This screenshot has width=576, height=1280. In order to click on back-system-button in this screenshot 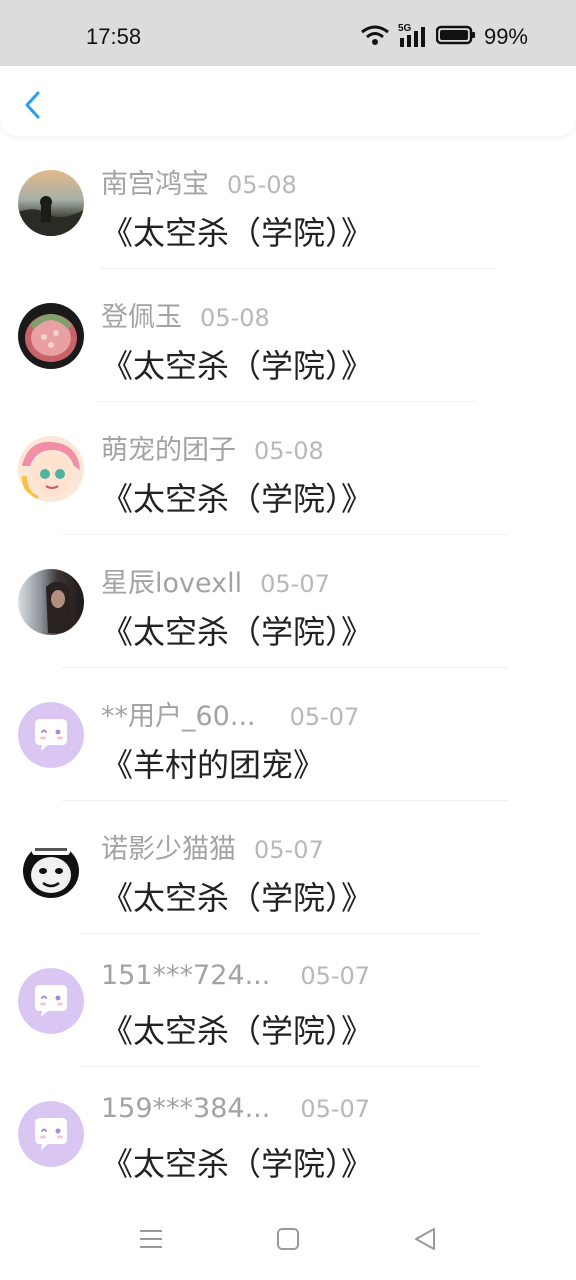, I will do `click(425, 1239)`.